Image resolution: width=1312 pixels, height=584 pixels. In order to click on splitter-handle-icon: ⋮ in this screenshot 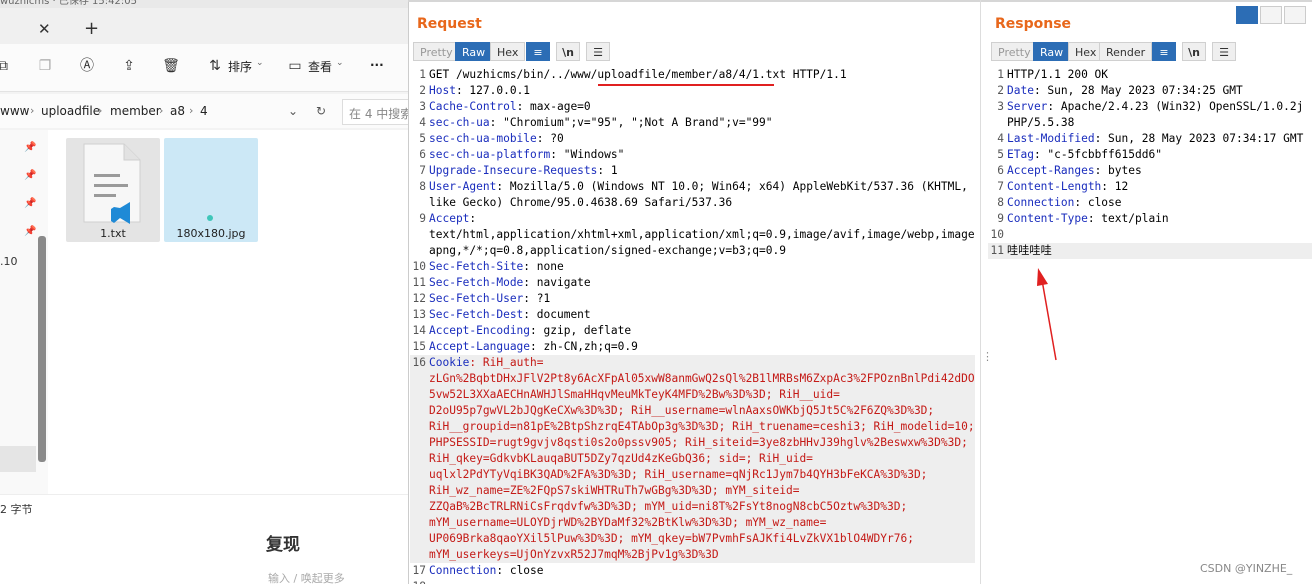, I will do `click(987, 356)`.